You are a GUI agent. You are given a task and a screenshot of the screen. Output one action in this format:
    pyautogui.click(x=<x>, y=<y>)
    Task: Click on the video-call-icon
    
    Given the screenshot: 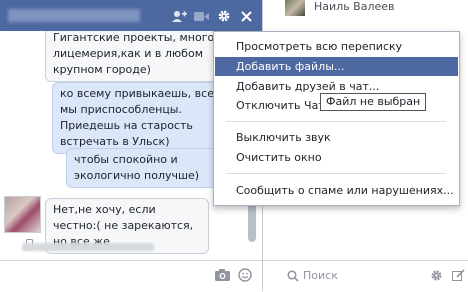 What is the action you would take?
    pyautogui.click(x=201, y=16)
    